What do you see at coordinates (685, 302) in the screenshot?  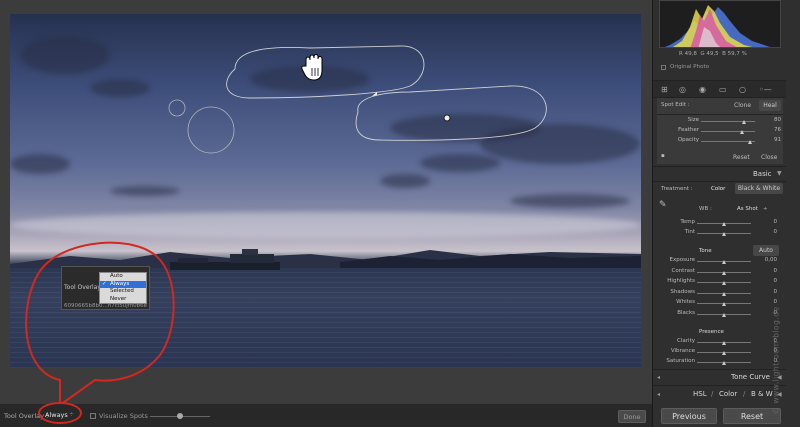 I see `tone-label: Whites` at bounding box center [685, 302].